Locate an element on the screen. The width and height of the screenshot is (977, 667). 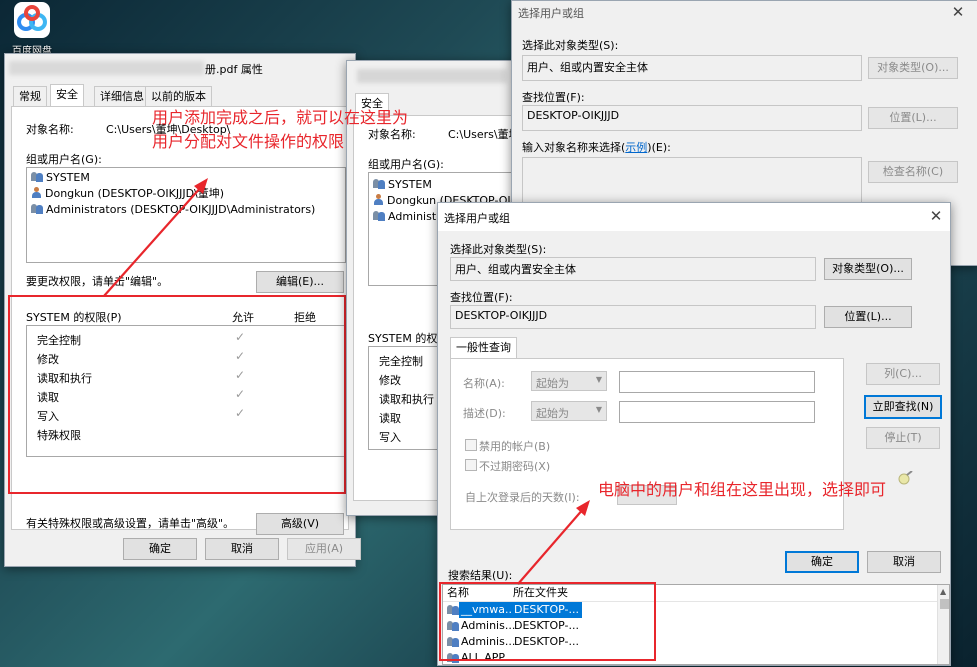
arrow-top is located at coordinates (153, 241).